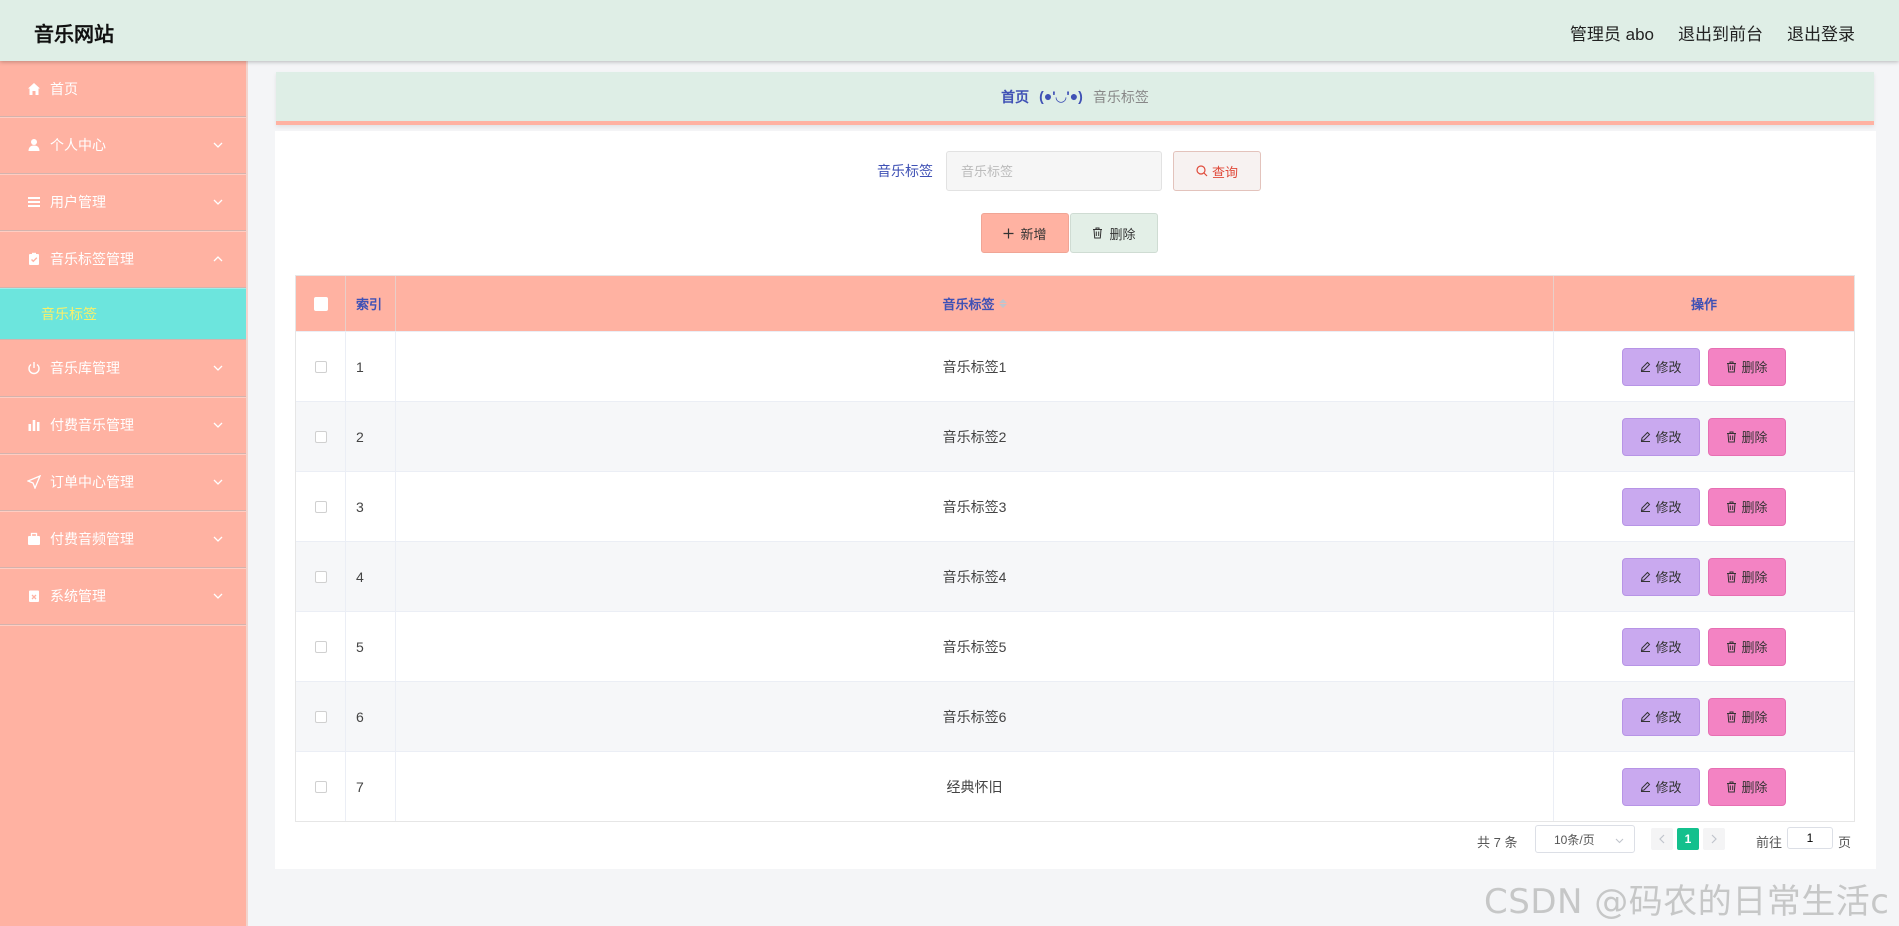 This screenshot has height=926, width=1899. Describe the element at coordinates (371, 366) in the screenshot. I see `row-index: 1` at that location.